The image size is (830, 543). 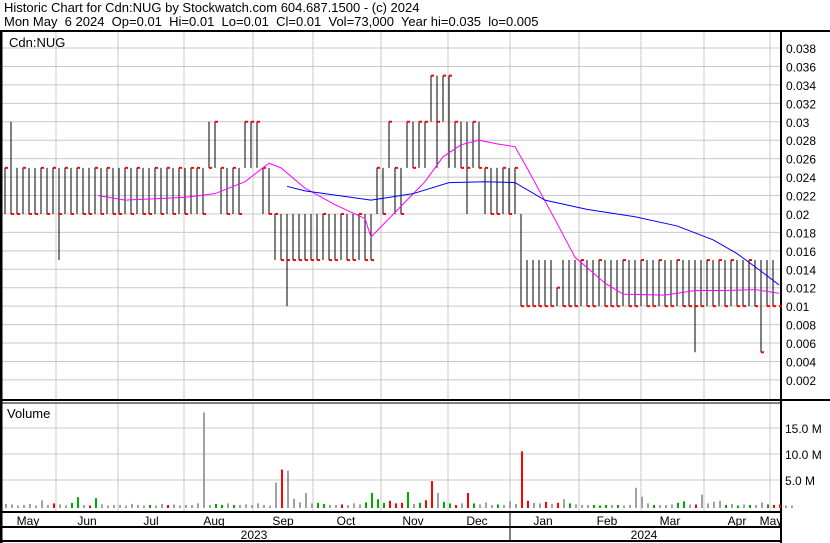 I want to click on month-label: Jul, so click(x=150, y=521).